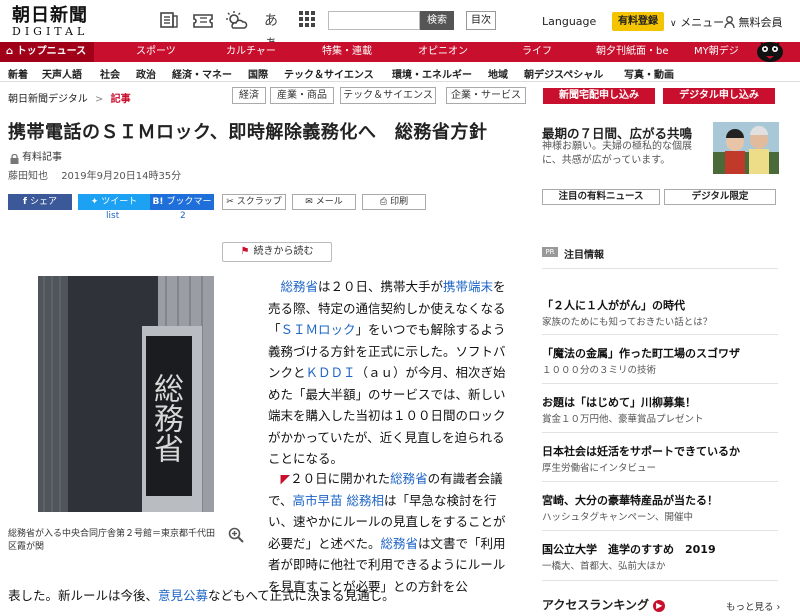 The width and height of the screenshot is (800, 616). I want to click on subnav-tenseijingo: 天声人語, so click(62, 73).